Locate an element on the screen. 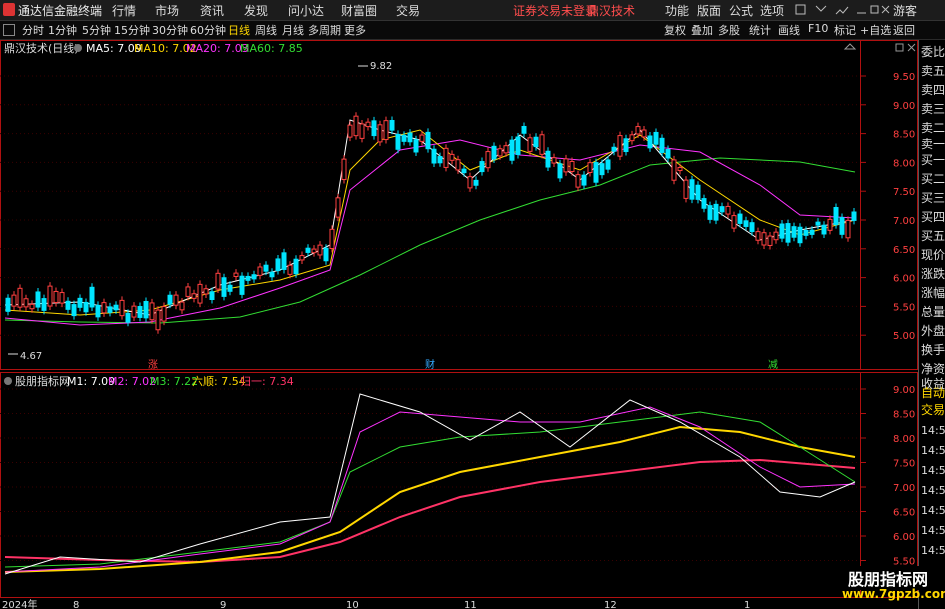  skin-icon is located at coordinates (800, 9).